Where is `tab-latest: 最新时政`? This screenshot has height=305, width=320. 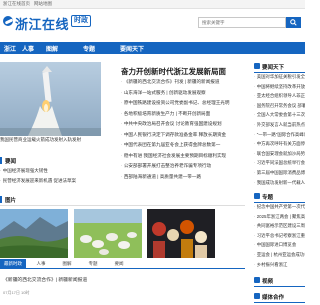
tab-latest: 最新时政 is located at coordinates (13, 263).